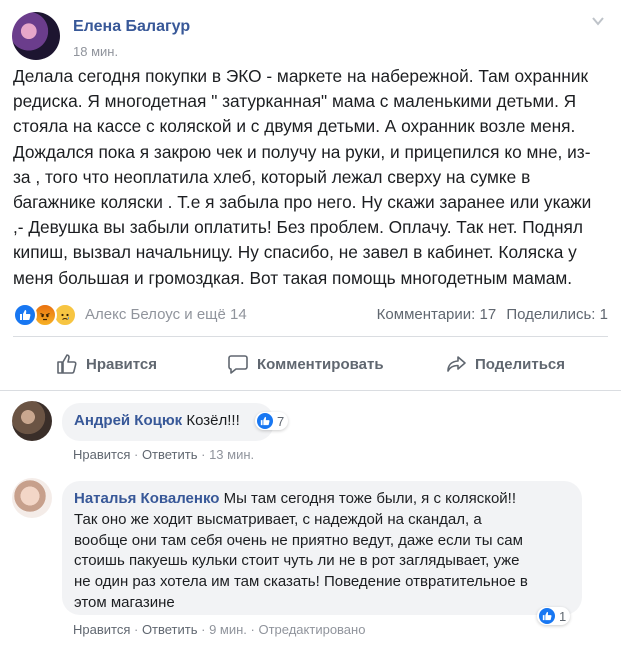  I want to click on comment-button: Комментировать, so click(305, 364).